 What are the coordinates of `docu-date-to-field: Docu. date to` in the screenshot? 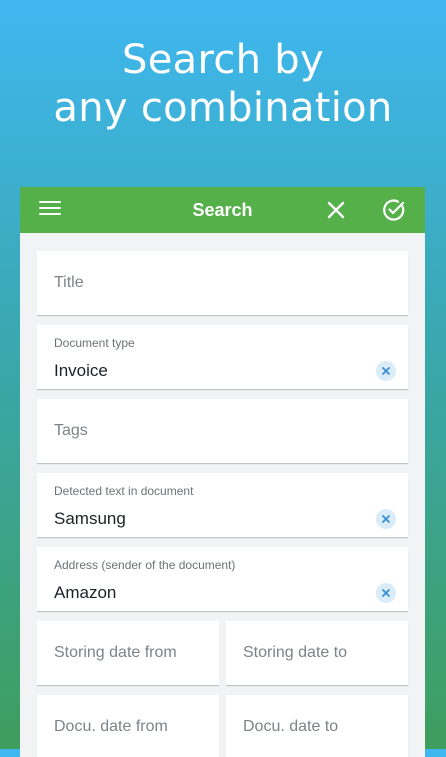 It's located at (317, 726).